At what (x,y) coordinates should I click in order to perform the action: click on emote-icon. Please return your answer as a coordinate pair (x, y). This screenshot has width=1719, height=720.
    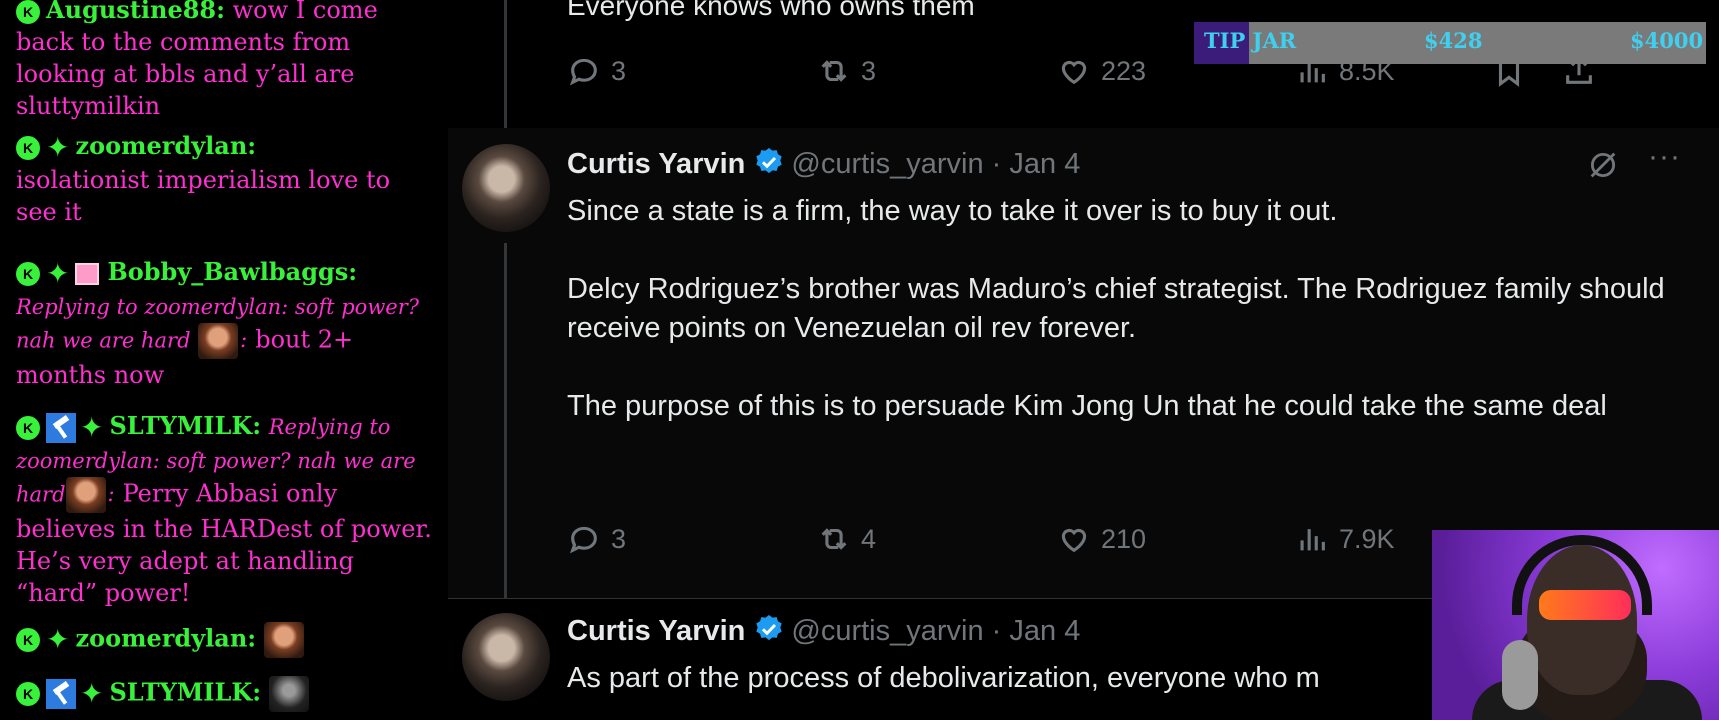
    Looking at the image, I should click on (288, 694).